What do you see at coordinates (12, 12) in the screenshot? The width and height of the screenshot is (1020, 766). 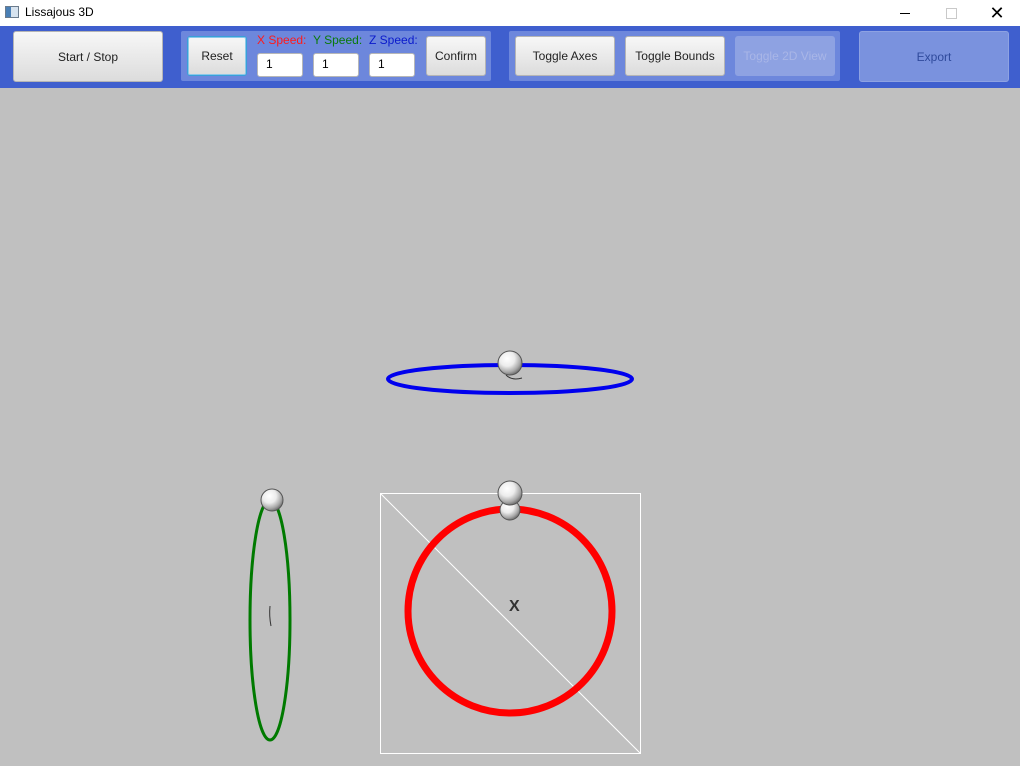 I see `app-icon` at bounding box center [12, 12].